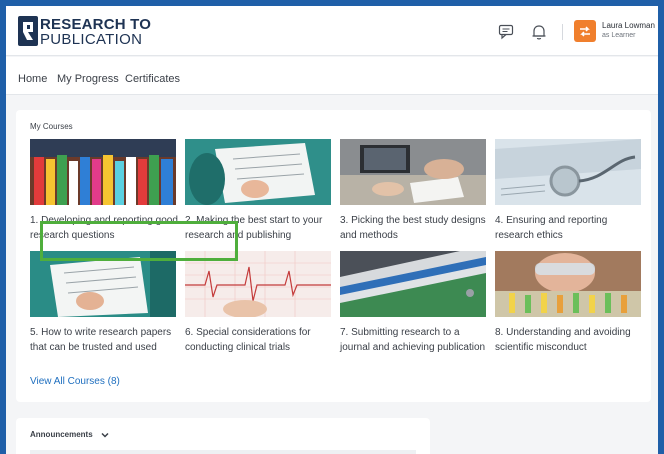 The width and height of the screenshot is (664, 454). Describe the element at coordinates (75, 381) in the screenshot. I see `view-all-courses-link: View All Courses (8)` at that location.